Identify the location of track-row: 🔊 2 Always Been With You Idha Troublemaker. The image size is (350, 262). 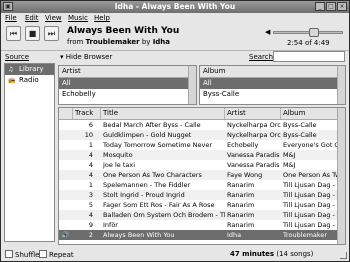
(199, 235).